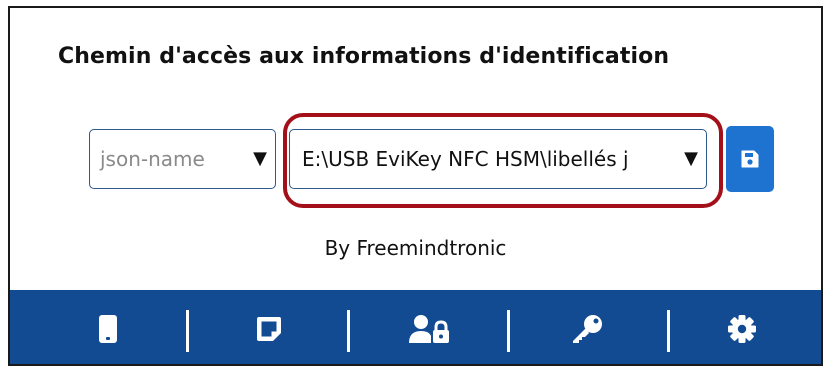 Image resolution: width=833 pixels, height=369 pixels. I want to click on save-button, so click(750, 159).